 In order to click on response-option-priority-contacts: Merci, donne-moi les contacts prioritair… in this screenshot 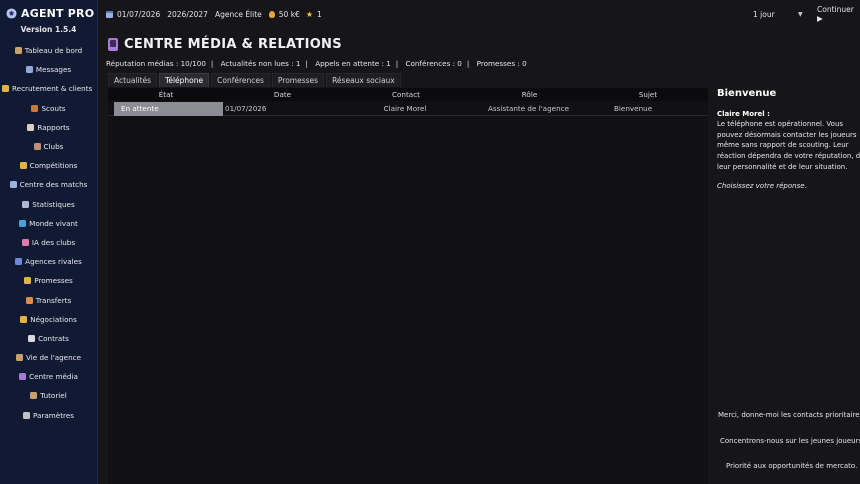, I will do `click(789, 415)`.